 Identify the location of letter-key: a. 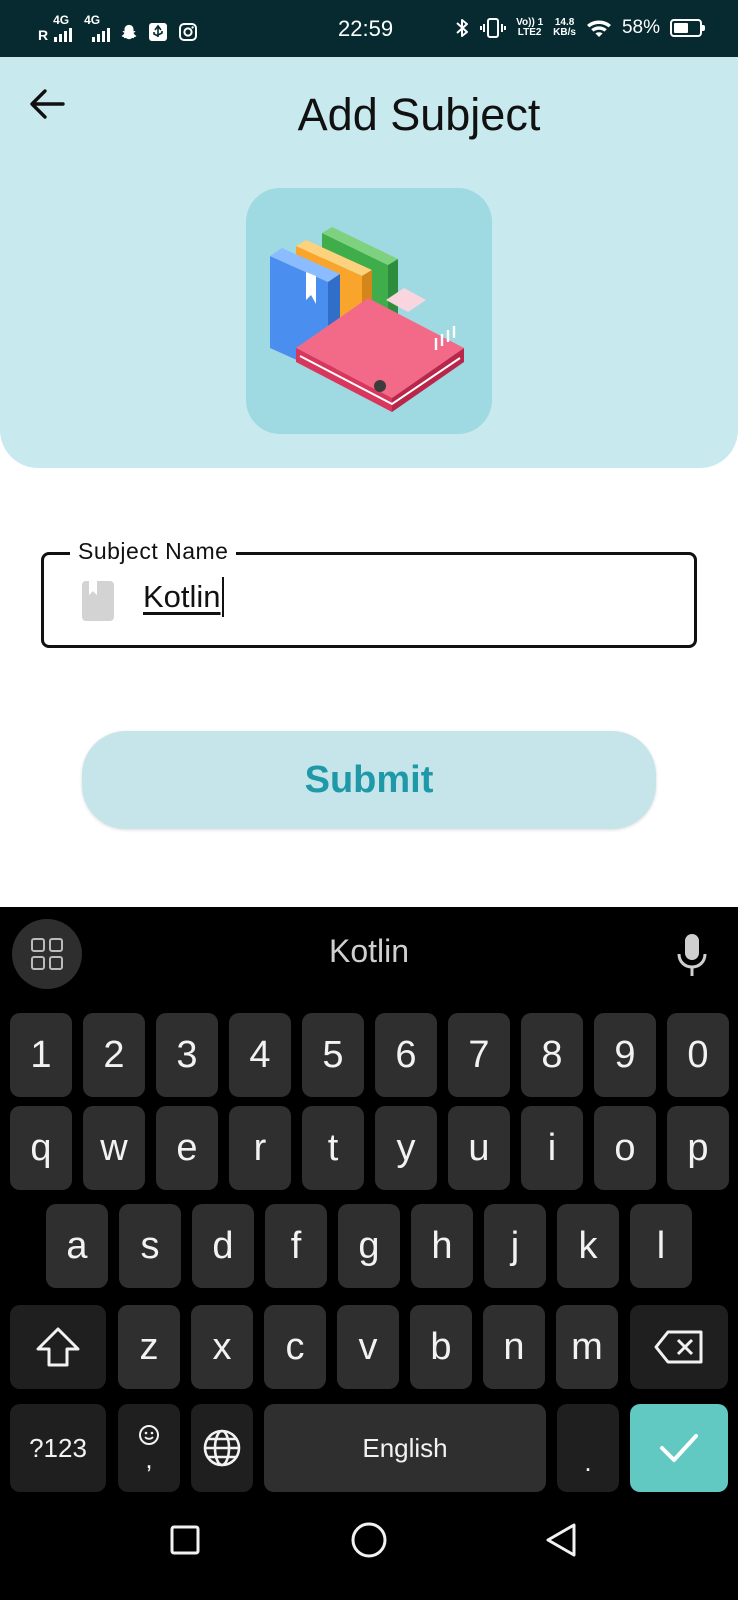
(77, 1246).